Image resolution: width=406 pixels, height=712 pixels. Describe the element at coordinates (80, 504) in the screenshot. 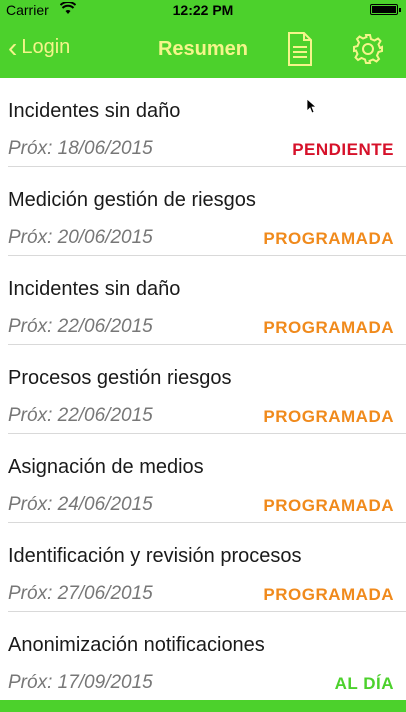

I see `item-date: Próx: 24/06/2015` at that location.